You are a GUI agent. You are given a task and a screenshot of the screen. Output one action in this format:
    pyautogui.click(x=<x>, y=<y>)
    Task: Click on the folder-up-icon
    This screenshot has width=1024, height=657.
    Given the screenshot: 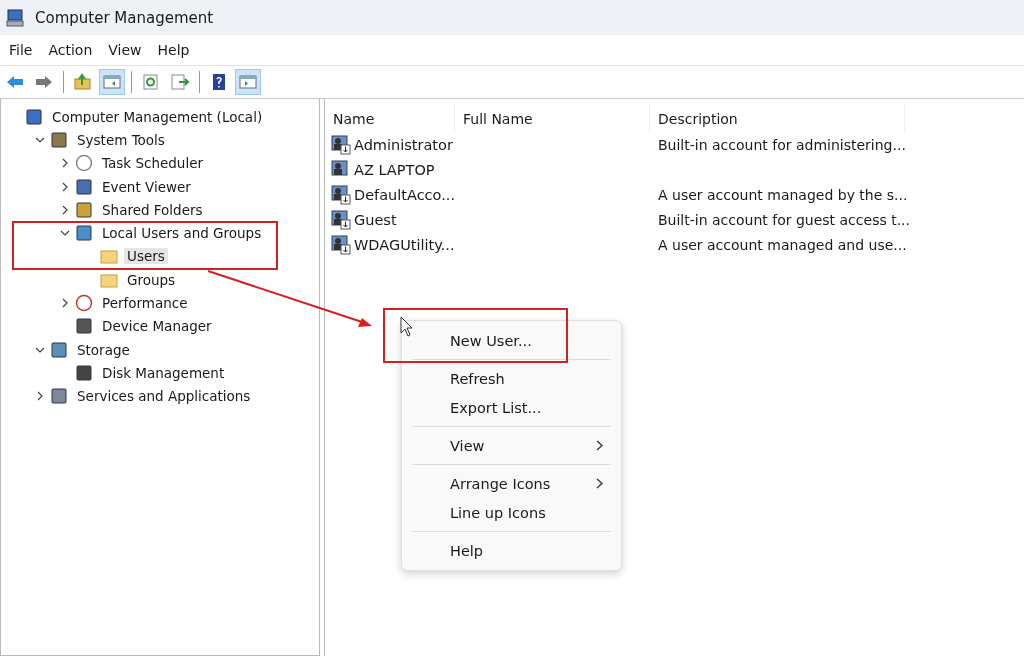 What is the action you would take?
    pyautogui.click(x=83, y=82)
    